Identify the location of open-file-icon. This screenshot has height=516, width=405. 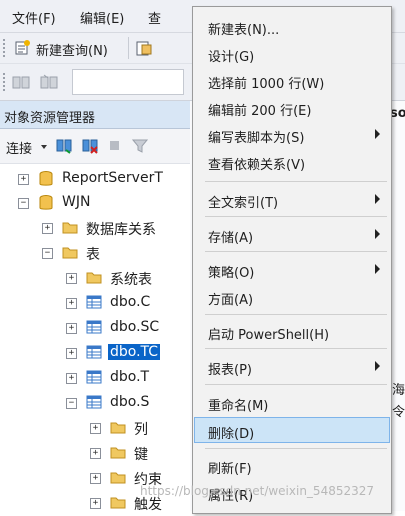
(144, 48).